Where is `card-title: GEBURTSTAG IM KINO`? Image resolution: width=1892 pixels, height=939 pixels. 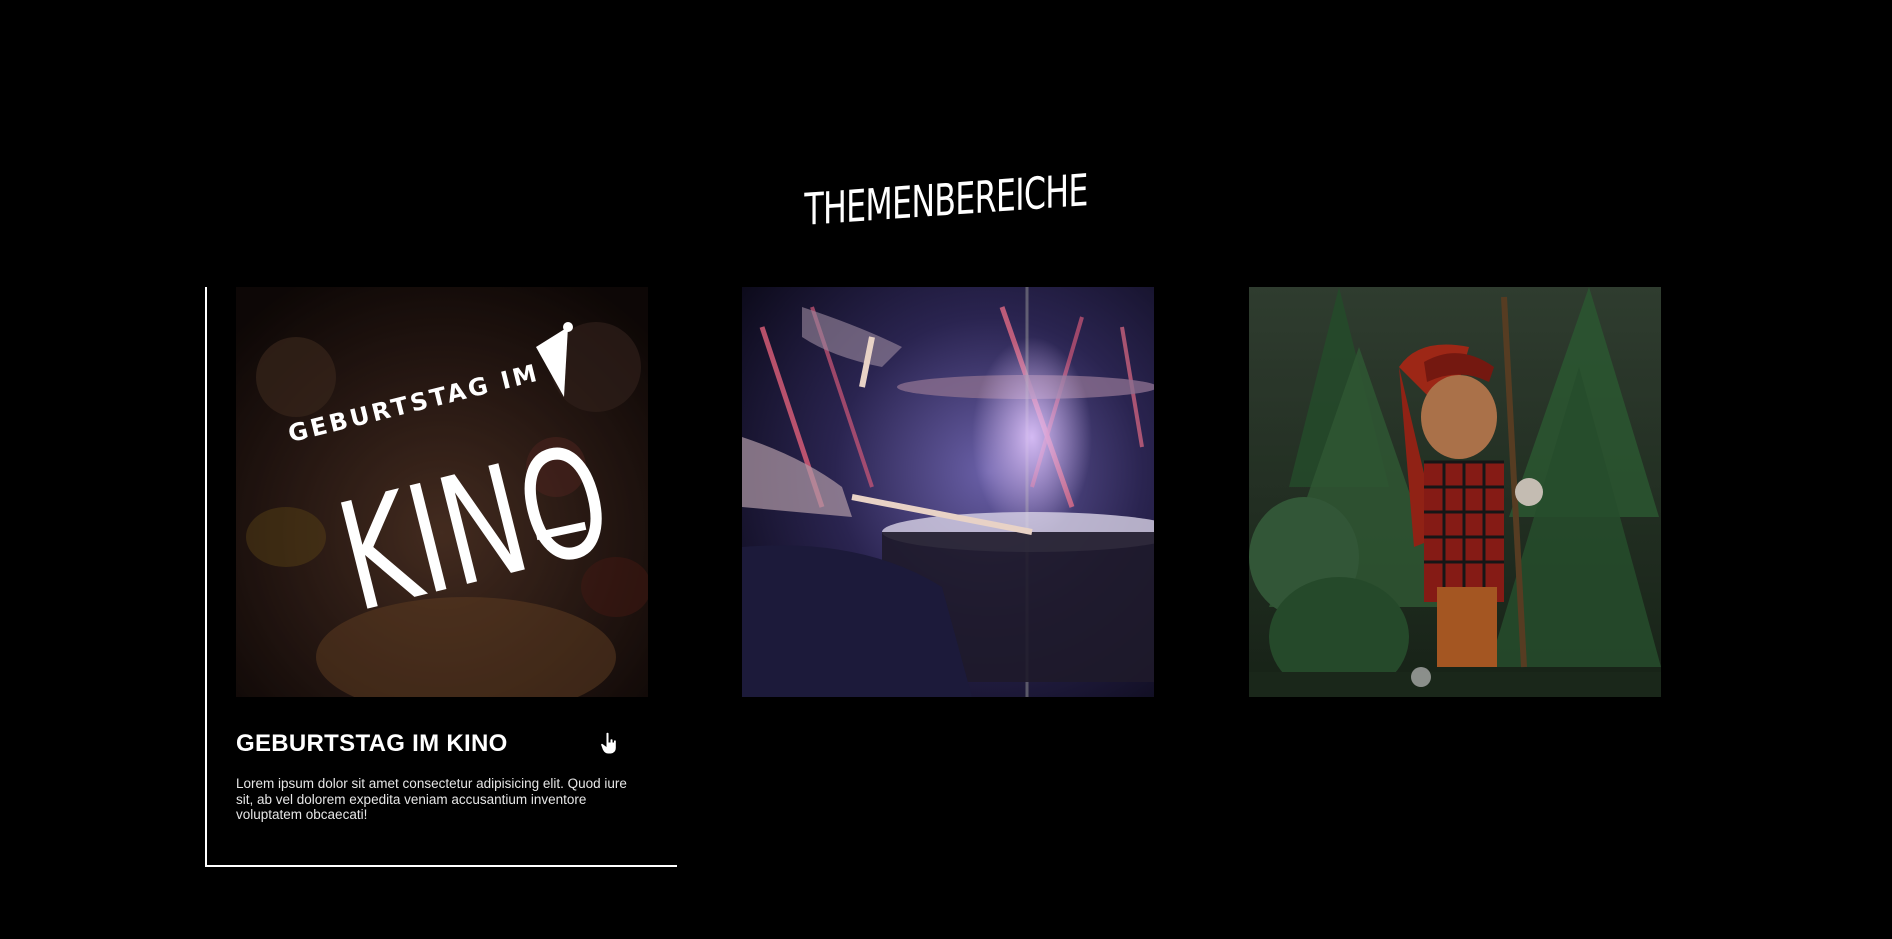
card-title: GEBURTSTAG IM KINO is located at coordinates (372, 744).